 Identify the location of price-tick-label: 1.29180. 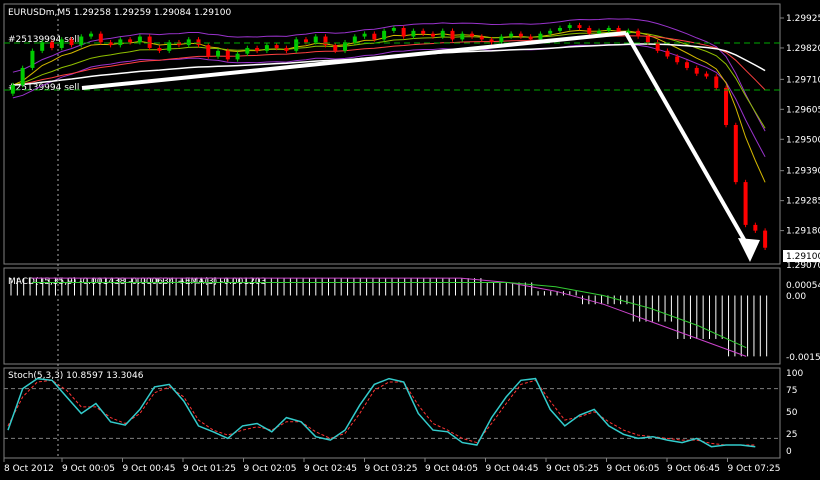
(803, 232).